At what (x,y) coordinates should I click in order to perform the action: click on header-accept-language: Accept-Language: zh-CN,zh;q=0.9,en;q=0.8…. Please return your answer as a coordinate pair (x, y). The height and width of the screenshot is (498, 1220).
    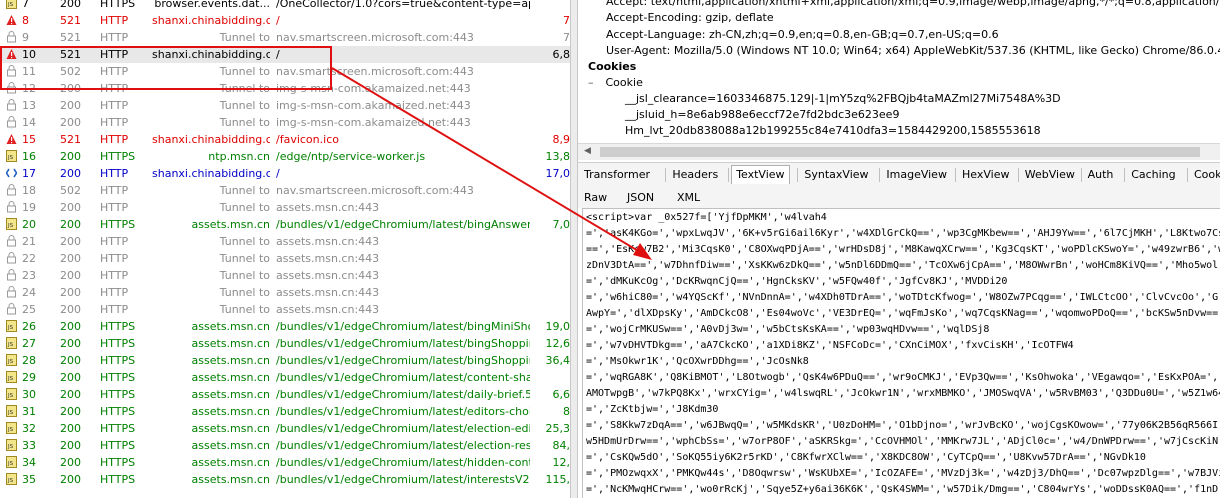
    Looking at the image, I should click on (802, 34).